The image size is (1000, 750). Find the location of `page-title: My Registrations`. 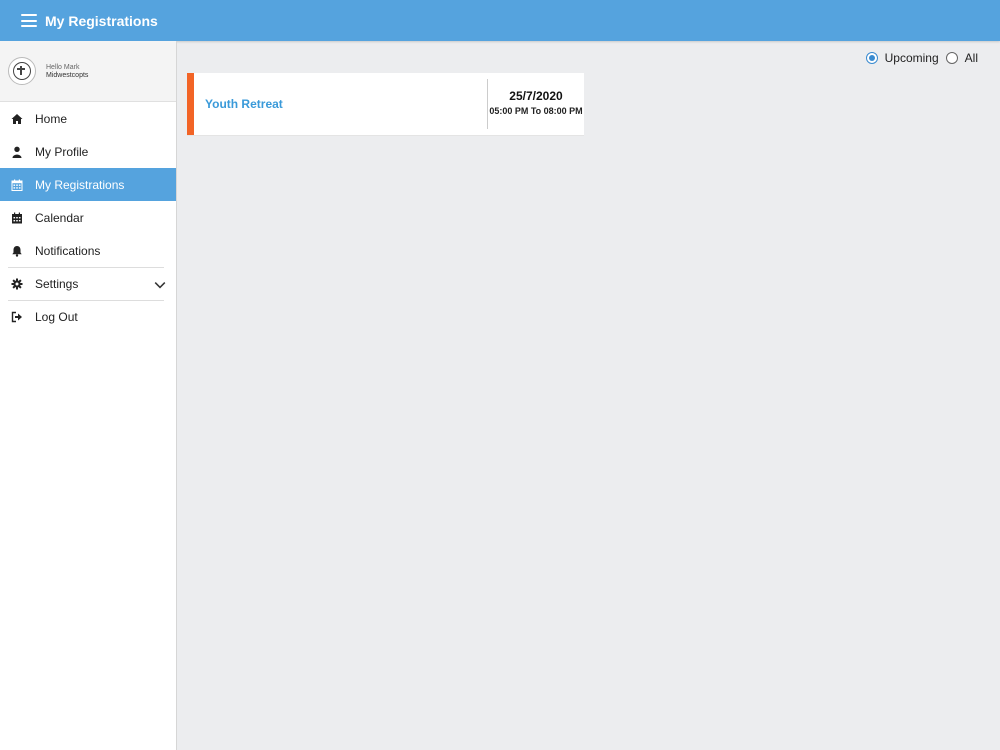

page-title: My Registrations is located at coordinates (101, 20).